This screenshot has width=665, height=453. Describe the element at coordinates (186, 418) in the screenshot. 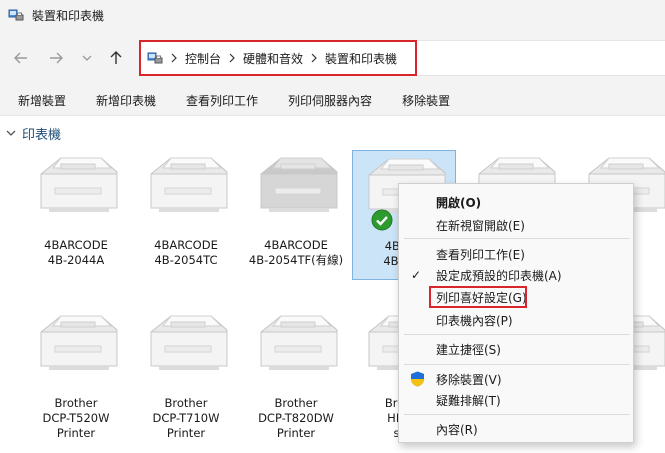

I see `printer-name-line: DCP-T710W` at that location.